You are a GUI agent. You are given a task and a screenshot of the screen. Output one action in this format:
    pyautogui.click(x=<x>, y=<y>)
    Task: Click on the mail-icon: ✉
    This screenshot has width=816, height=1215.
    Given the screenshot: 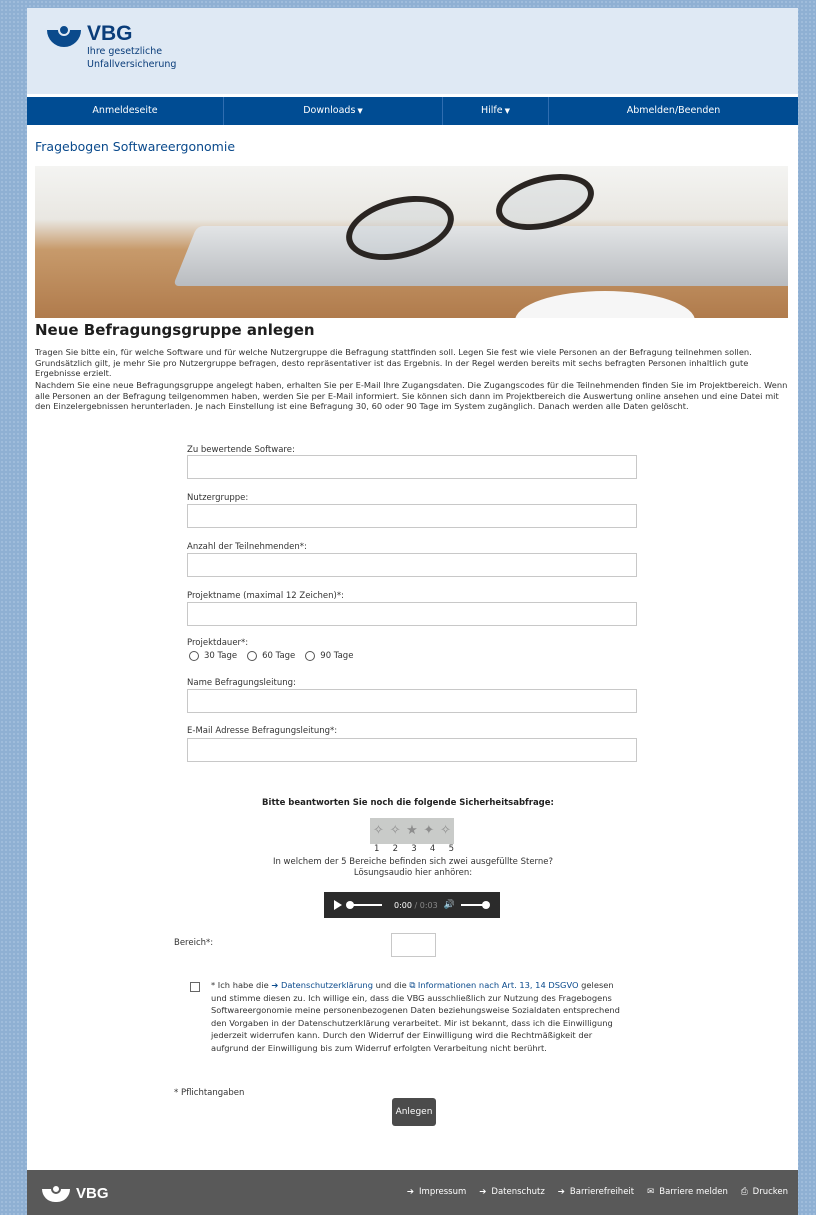 What is the action you would take?
    pyautogui.click(x=651, y=1192)
    